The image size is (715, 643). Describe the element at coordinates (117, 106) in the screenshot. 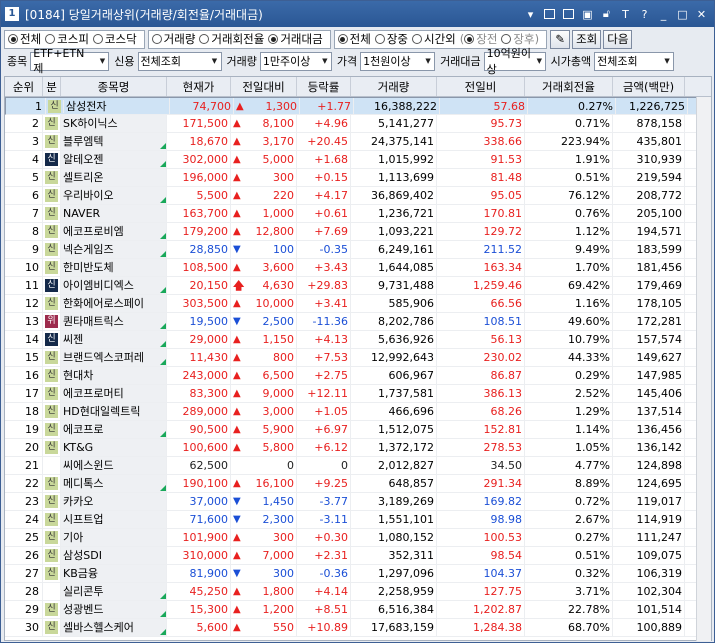

I see `name-cell: 삼성전자` at that location.